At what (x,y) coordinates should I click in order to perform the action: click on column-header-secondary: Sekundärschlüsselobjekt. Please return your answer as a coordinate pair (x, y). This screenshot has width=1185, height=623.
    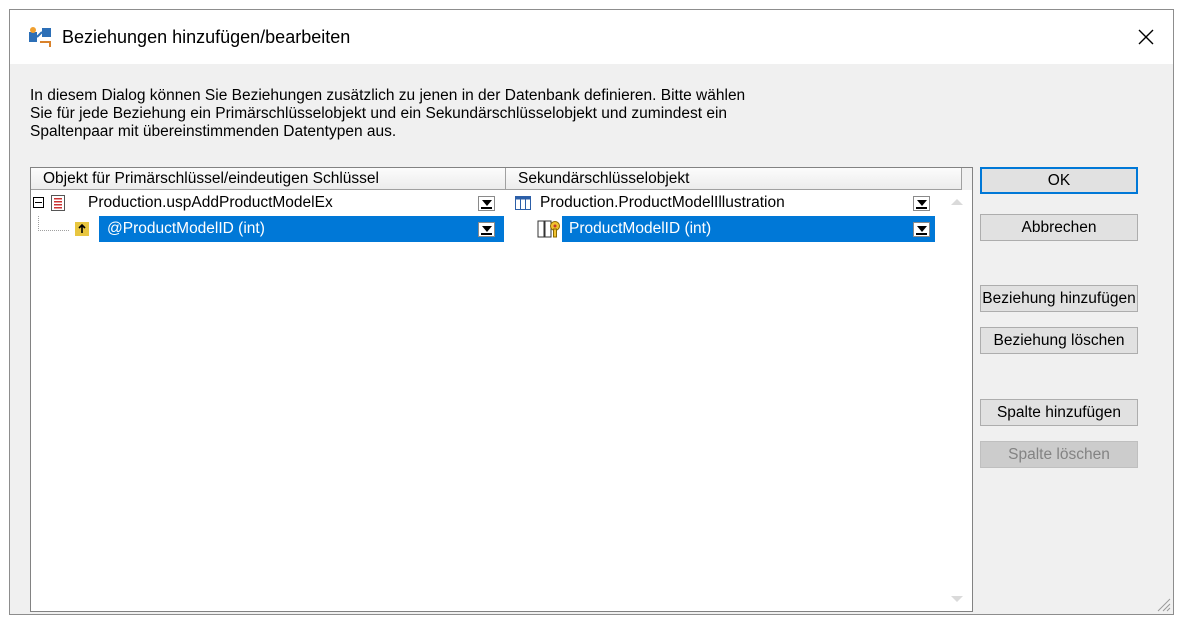
    Looking at the image, I should click on (734, 179).